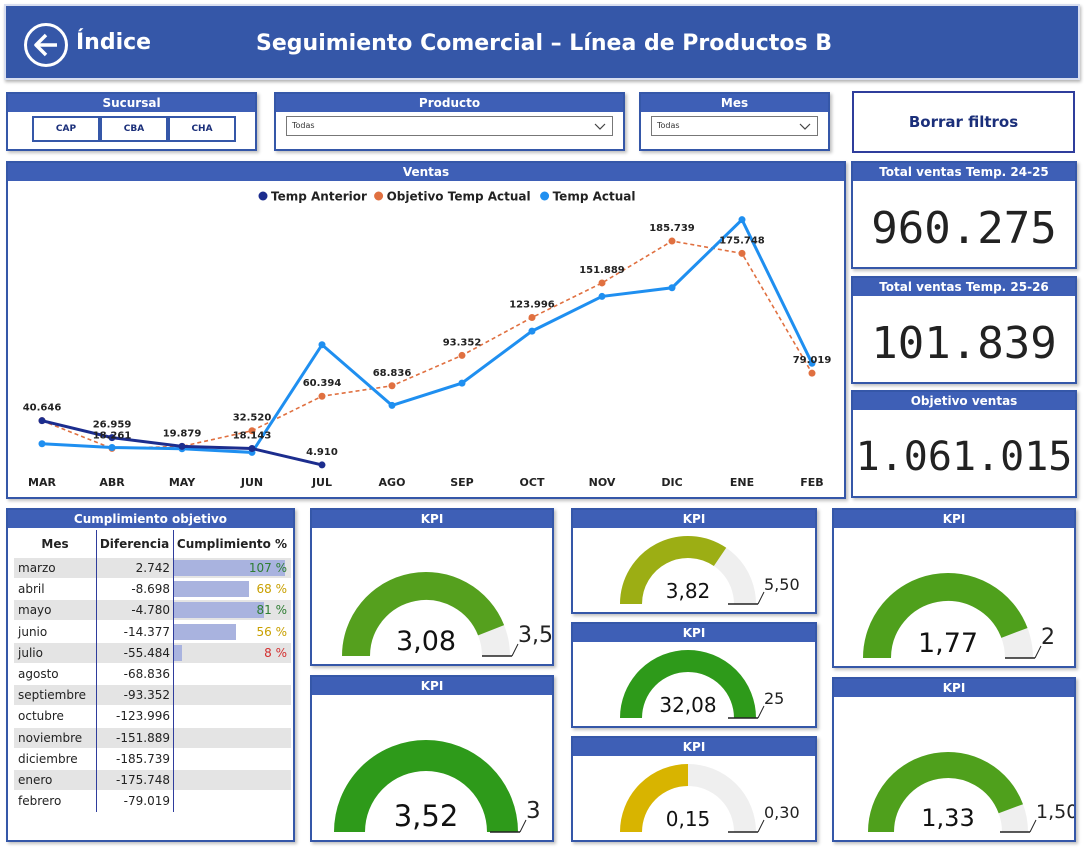 This screenshot has height=849, width=1084. What do you see at coordinates (954, 588) in the screenshot?
I see `kpi-gauge-card: KPI 2 1,77` at bounding box center [954, 588].